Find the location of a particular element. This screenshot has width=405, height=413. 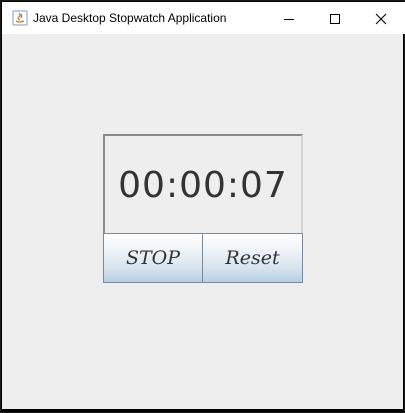

java-icon is located at coordinates (20, 18).